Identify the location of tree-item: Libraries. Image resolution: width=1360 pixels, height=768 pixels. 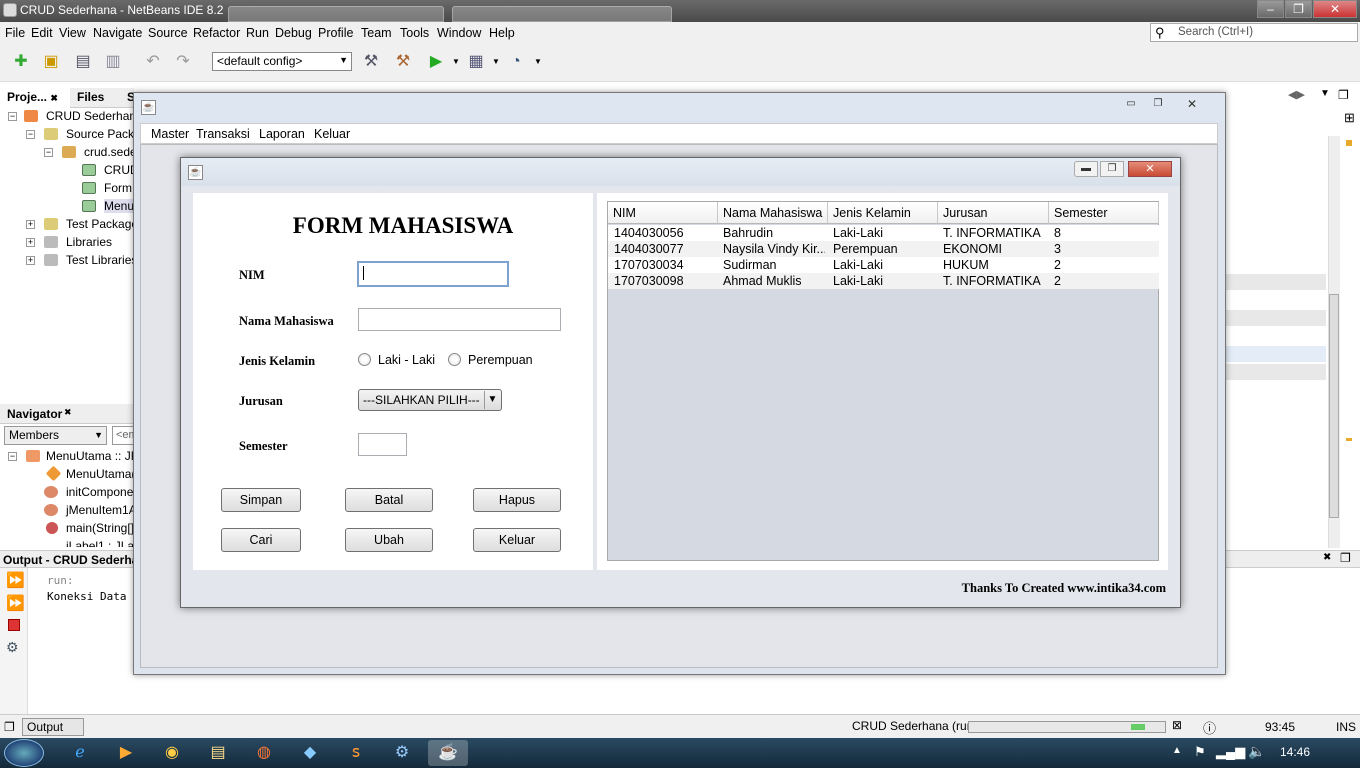
(89, 242).